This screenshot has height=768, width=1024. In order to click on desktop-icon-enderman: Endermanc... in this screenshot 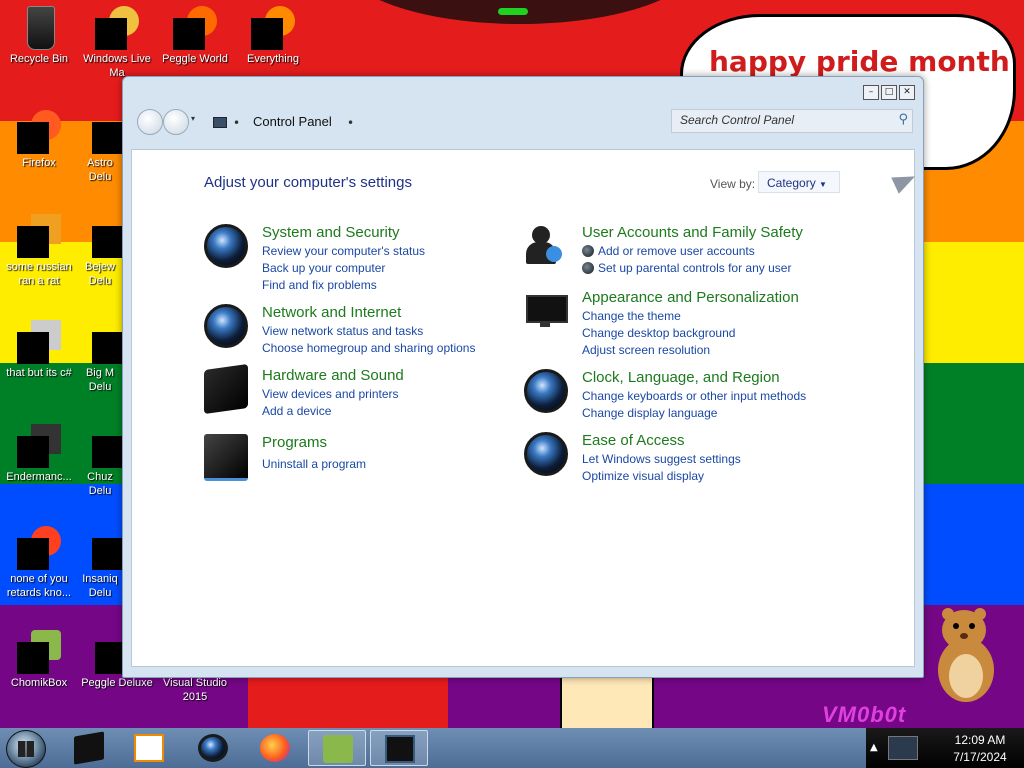, I will do `click(39, 454)`.